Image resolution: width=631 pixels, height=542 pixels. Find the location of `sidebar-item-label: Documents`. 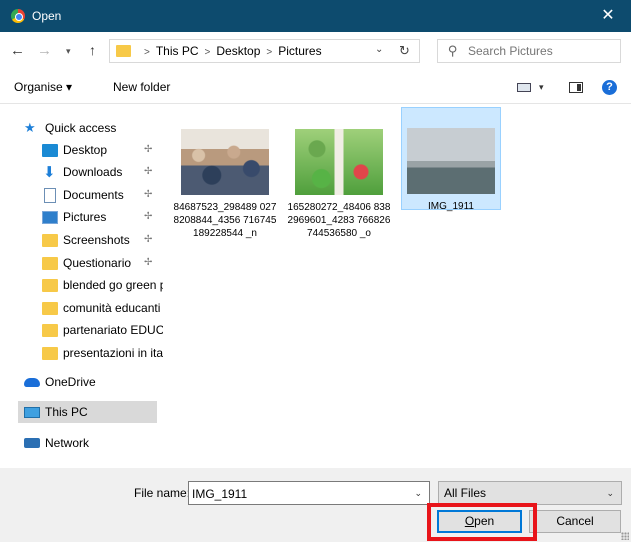

sidebar-item-label: Documents is located at coordinates (93, 195).